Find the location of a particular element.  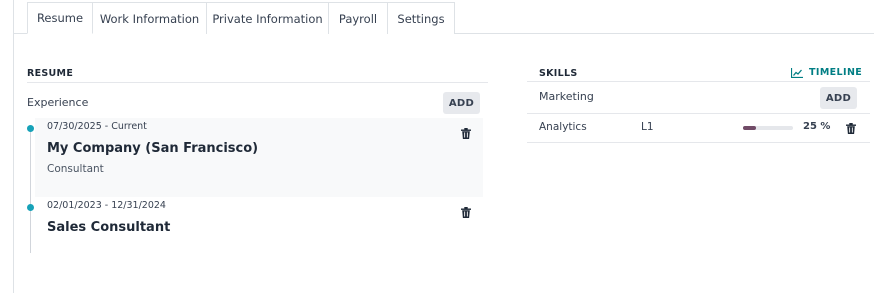

tab-label: Settings is located at coordinates (421, 18).